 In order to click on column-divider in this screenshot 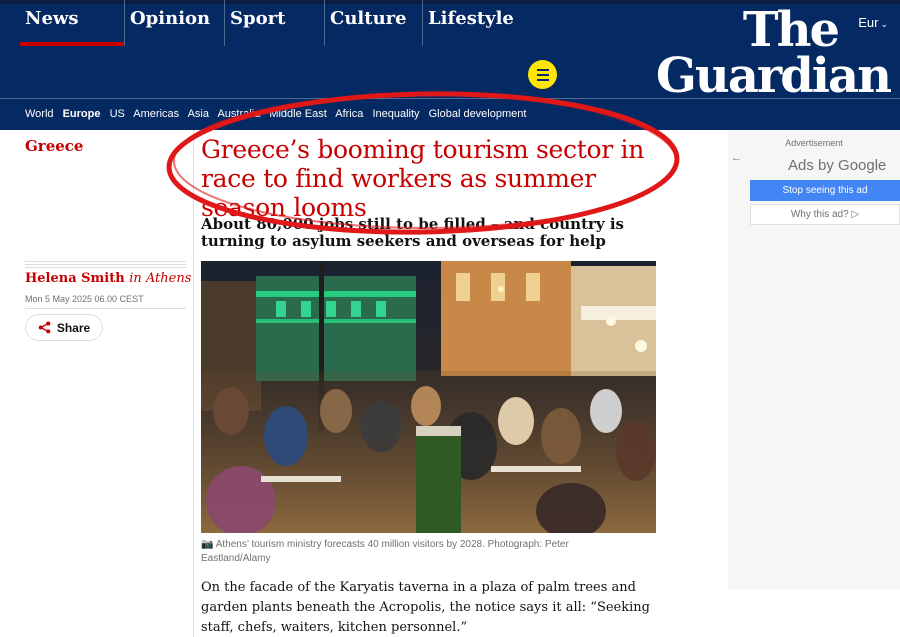, I will do `click(193, 383)`.